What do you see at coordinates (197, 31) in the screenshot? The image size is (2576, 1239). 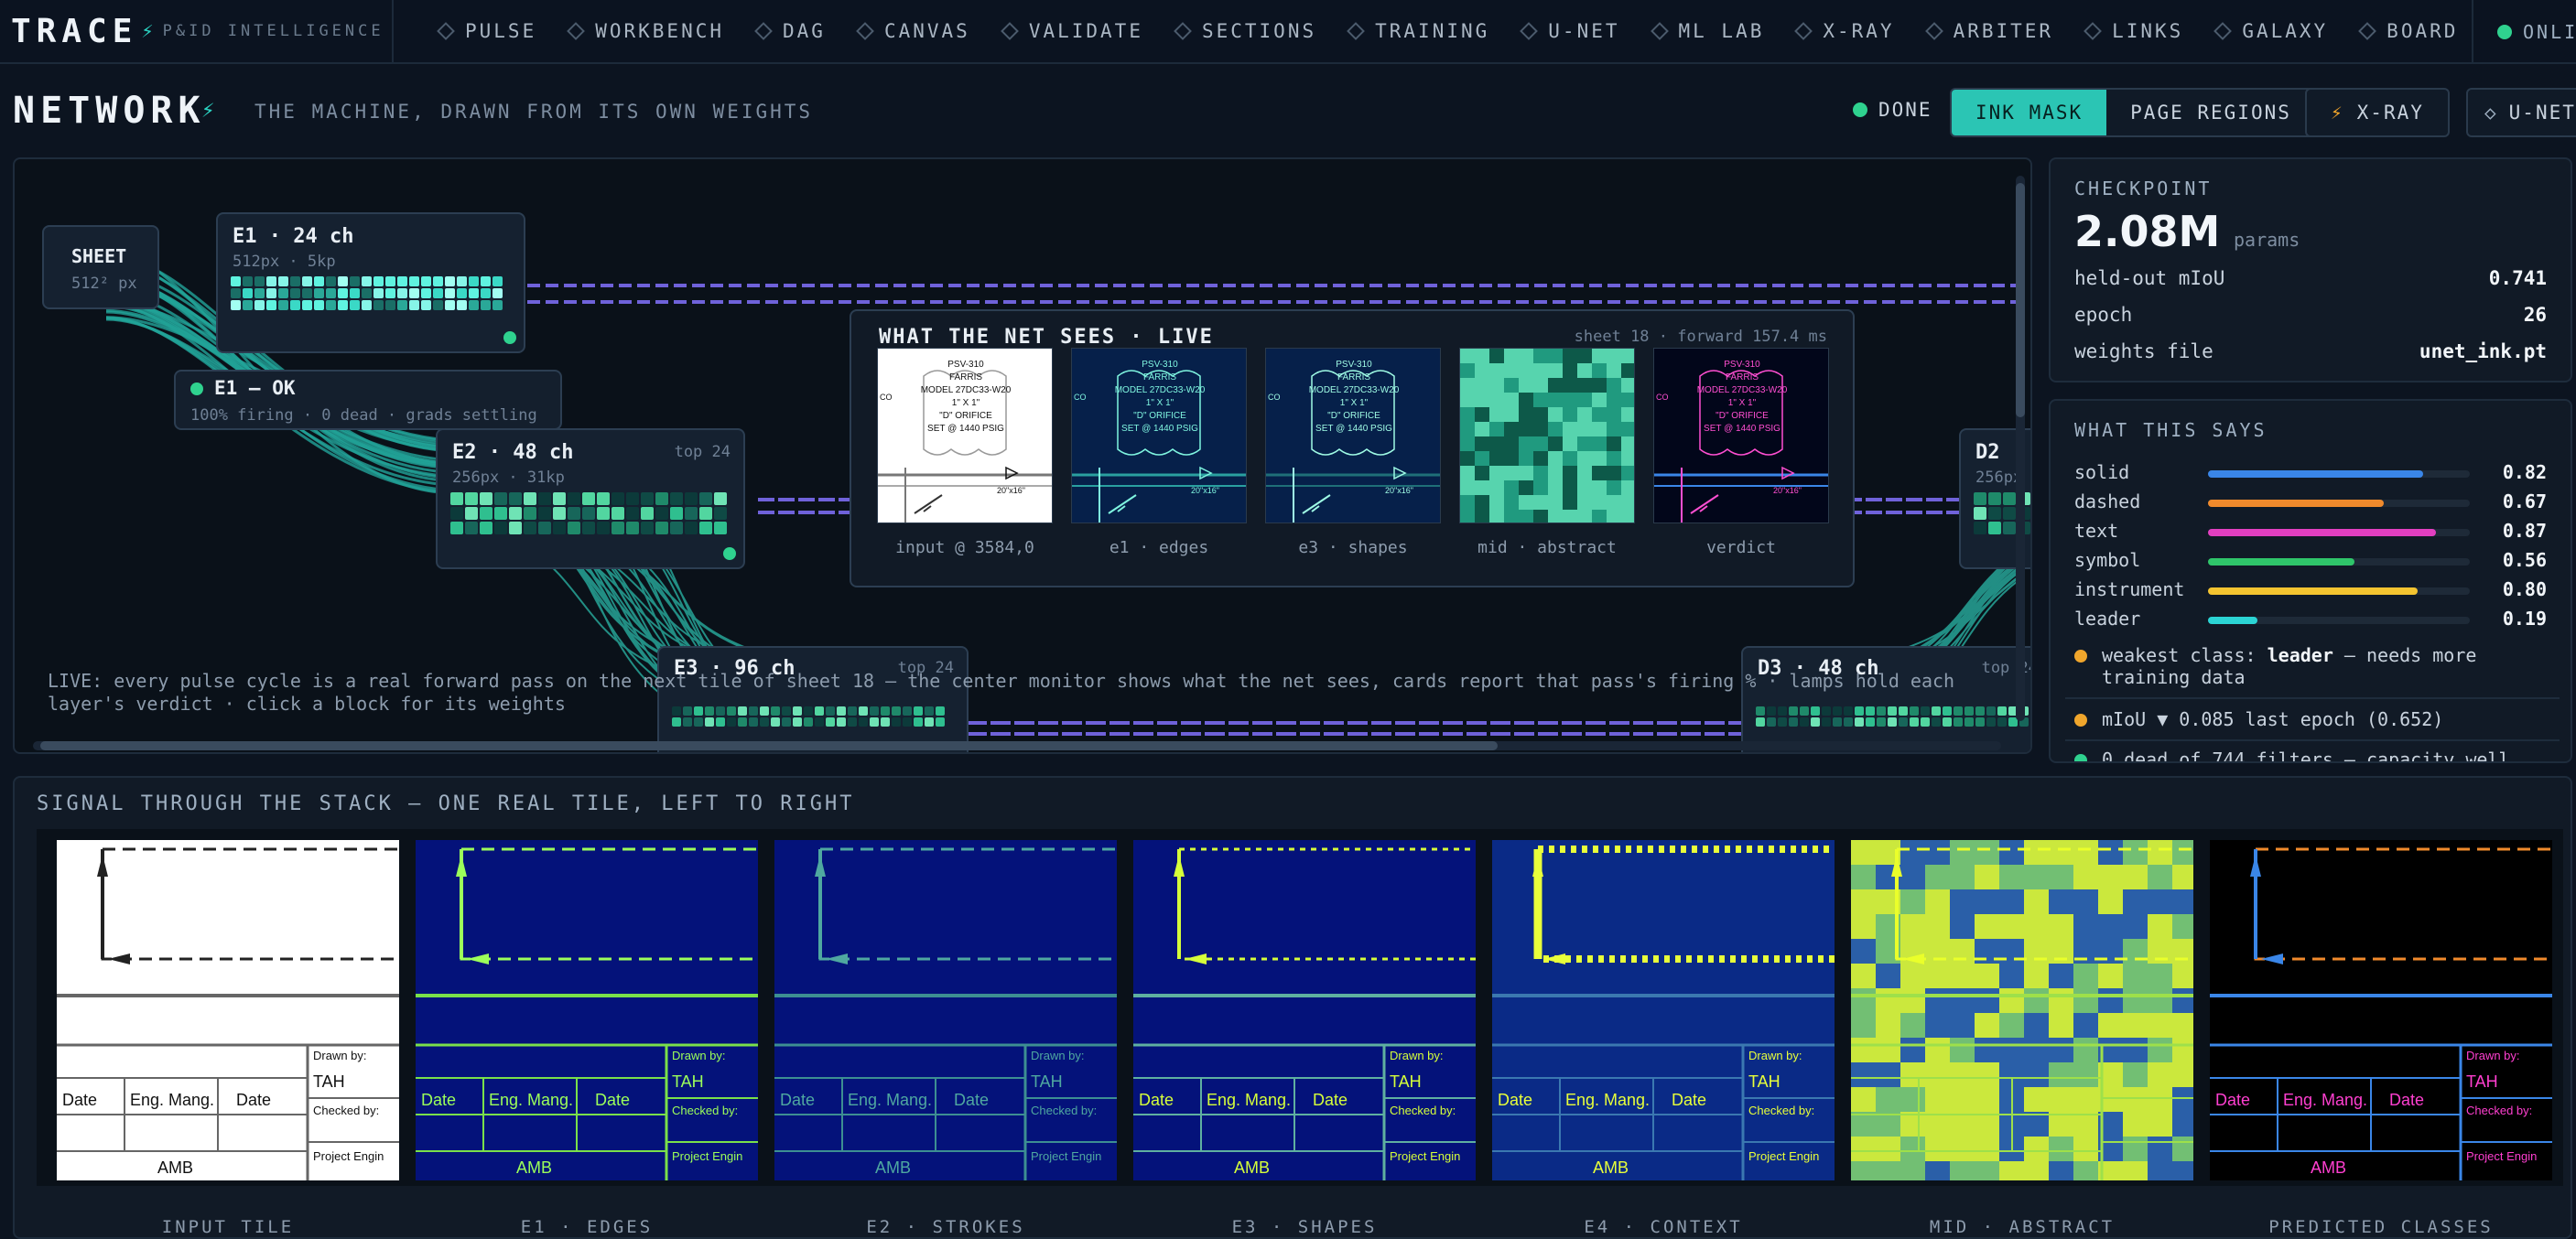 I see `brand: TRACE ⚡ P&ID INTELLIGENCE` at bounding box center [197, 31].